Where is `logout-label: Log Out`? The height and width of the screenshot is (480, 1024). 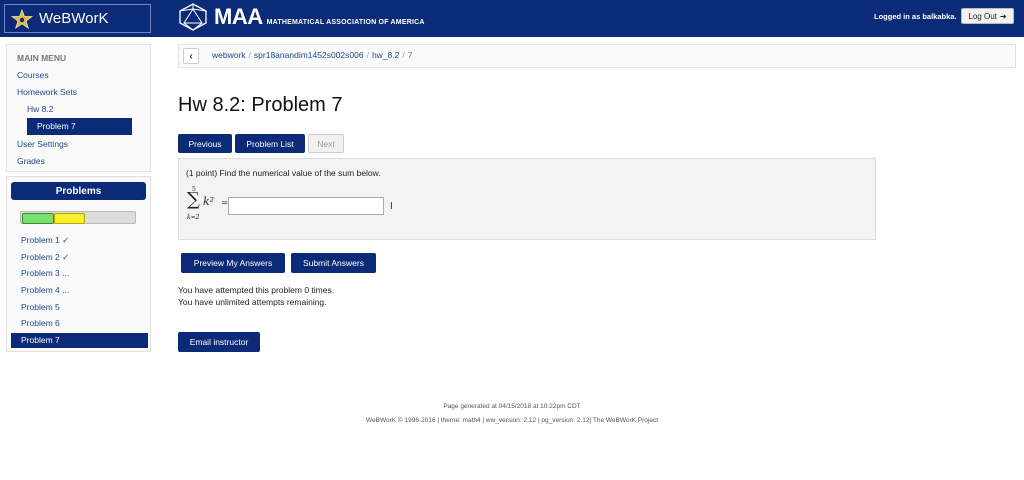
logout-label: Log Out is located at coordinates (982, 16).